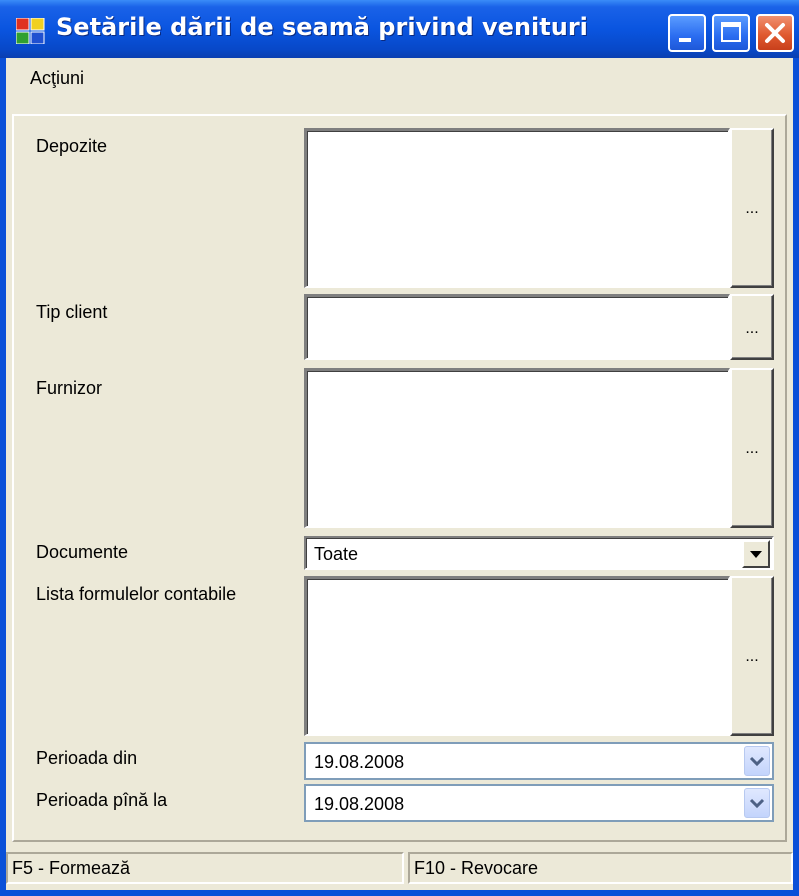  Describe the element at coordinates (205, 868) in the screenshot. I see `status-f5-panel: F5 - Formează` at that location.